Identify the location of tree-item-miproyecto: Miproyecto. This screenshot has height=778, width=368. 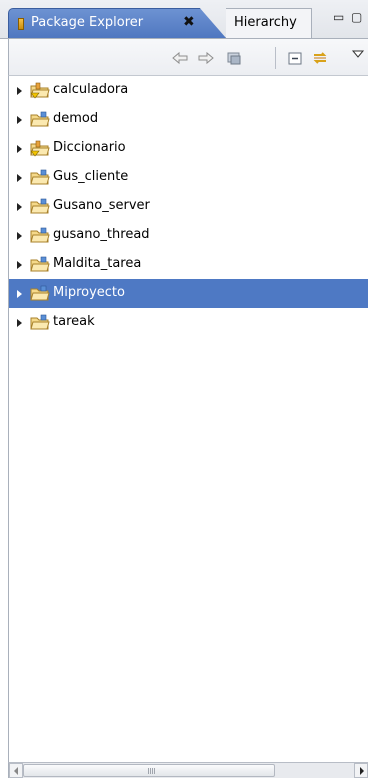
(188, 293).